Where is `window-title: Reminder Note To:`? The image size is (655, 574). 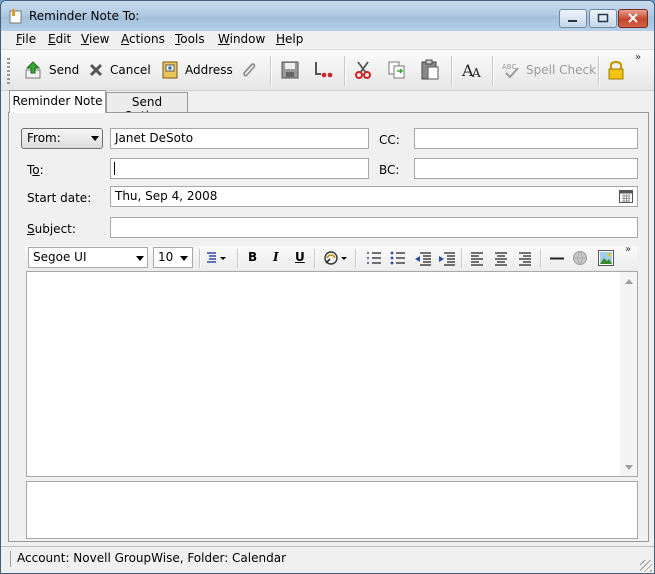
window-title: Reminder Note To: is located at coordinates (84, 16).